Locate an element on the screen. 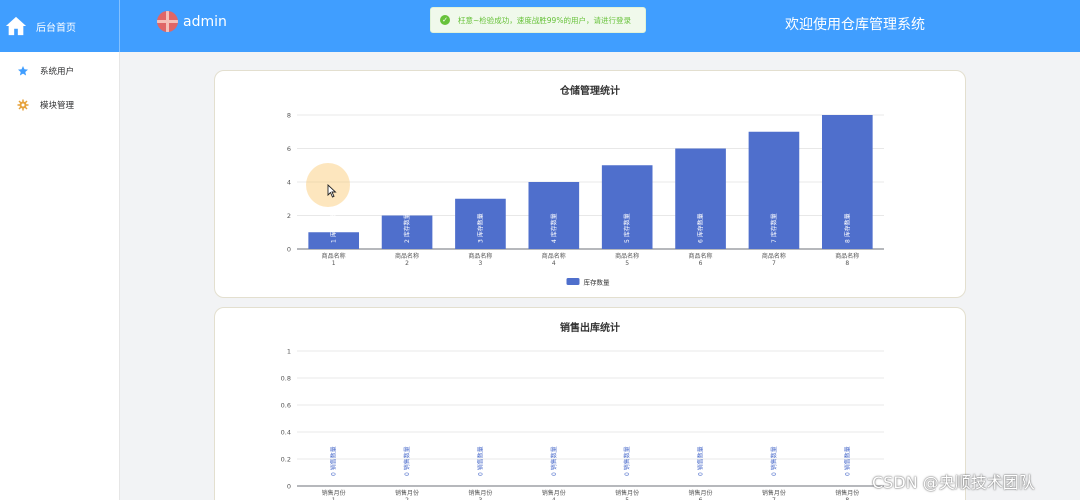 The height and width of the screenshot is (500, 1080). x-tick-label: 8 is located at coordinates (847, 263).